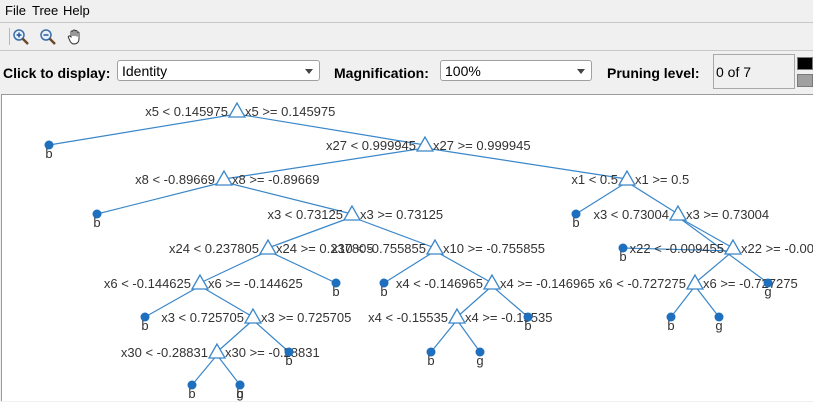 This screenshot has width=813, height=402. I want to click on split-left-condition: x22 < -0.009455, so click(677, 248).